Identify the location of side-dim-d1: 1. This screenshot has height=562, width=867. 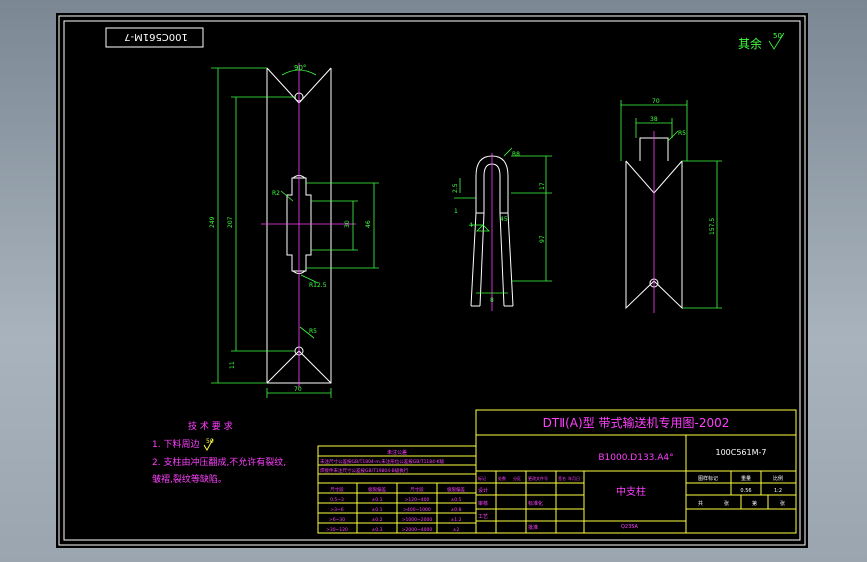
(456, 211).